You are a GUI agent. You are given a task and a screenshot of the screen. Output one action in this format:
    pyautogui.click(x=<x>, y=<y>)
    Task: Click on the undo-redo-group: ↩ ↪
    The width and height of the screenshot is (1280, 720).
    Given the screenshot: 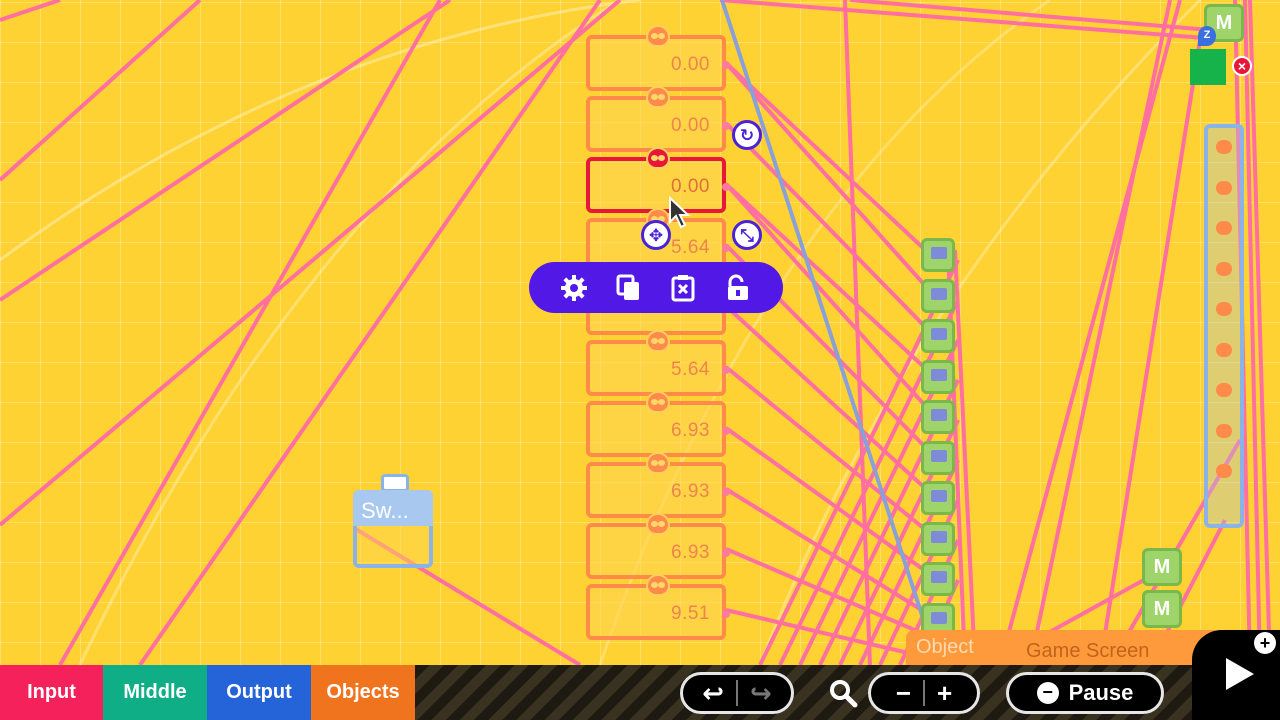 What is the action you would take?
    pyautogui.click(x=737, y=693)
    